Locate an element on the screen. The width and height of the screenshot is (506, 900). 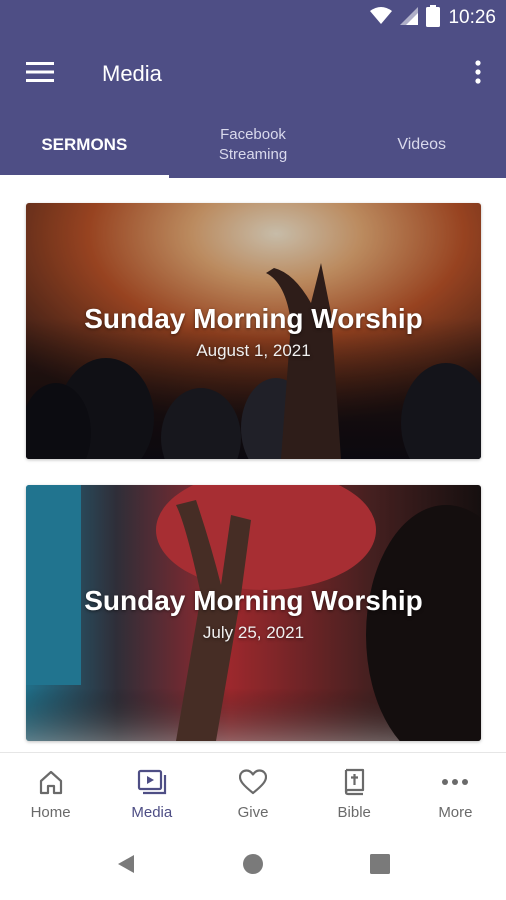
home-system-button is located at coordinates (253, 866).